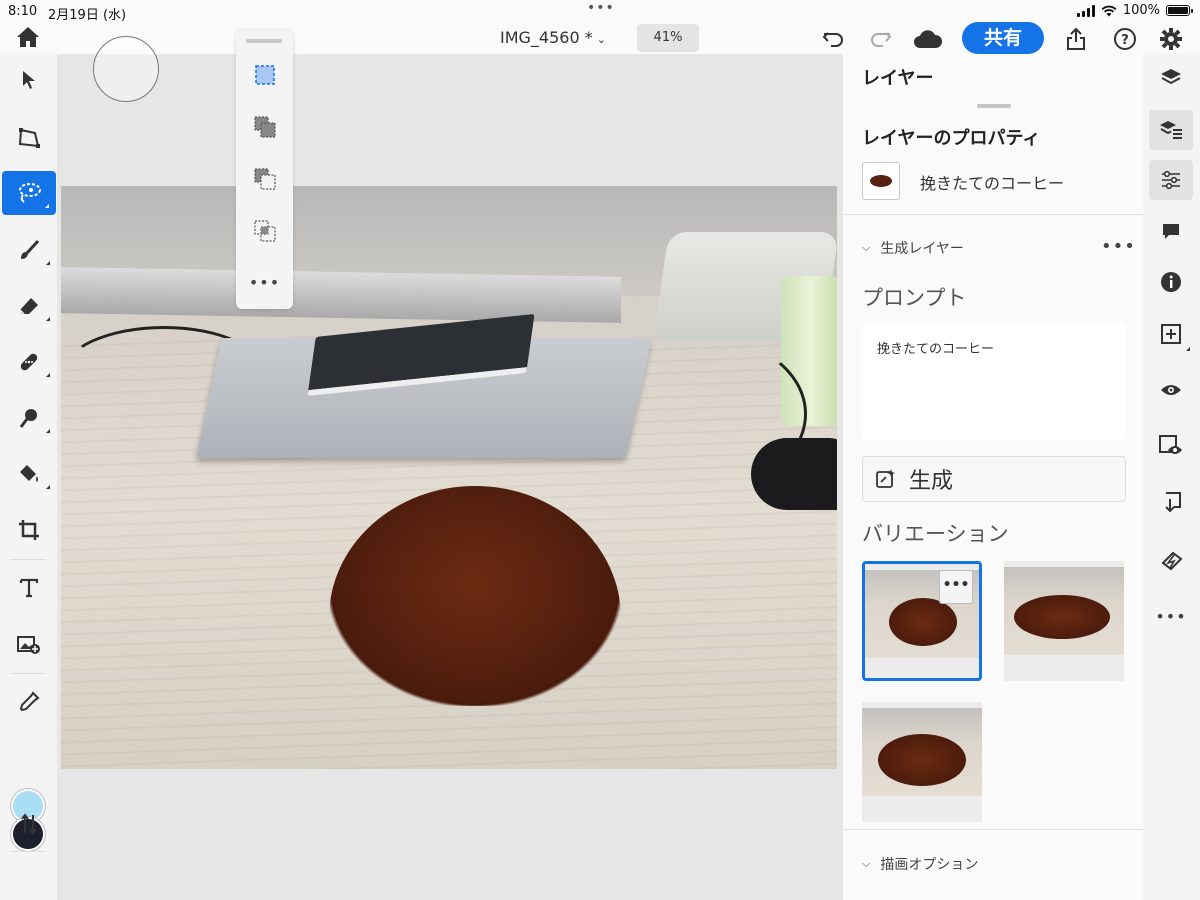 This screenshot has width=1200, height=900. What do you see at coordinates (264, 282) in the screenshot?
I see `selection-more-button: •••` at bounding box center [264, 282].